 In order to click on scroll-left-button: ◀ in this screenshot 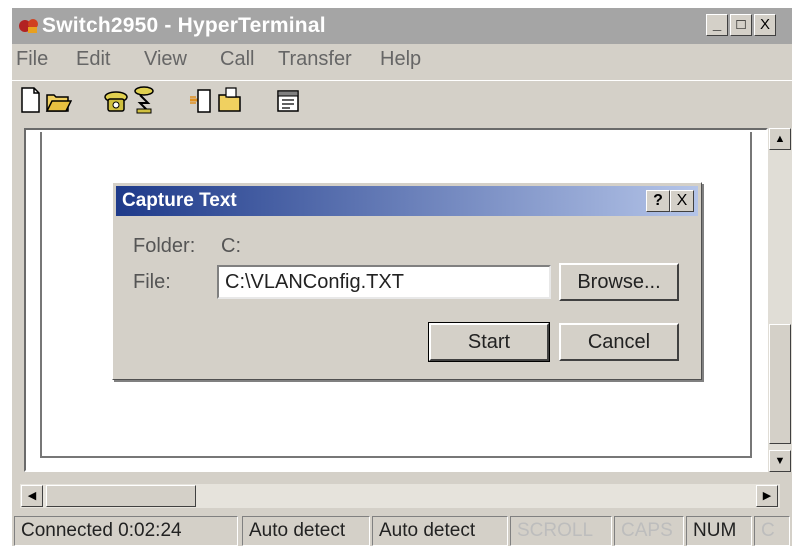, I will do `click(32, 496)`.